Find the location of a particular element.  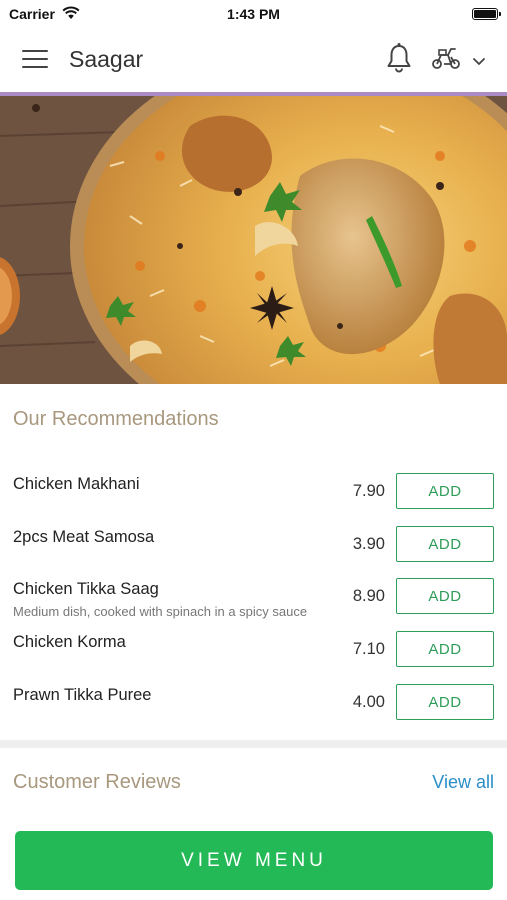

dish-price: 4.00 is located at coordinates (368, 702).